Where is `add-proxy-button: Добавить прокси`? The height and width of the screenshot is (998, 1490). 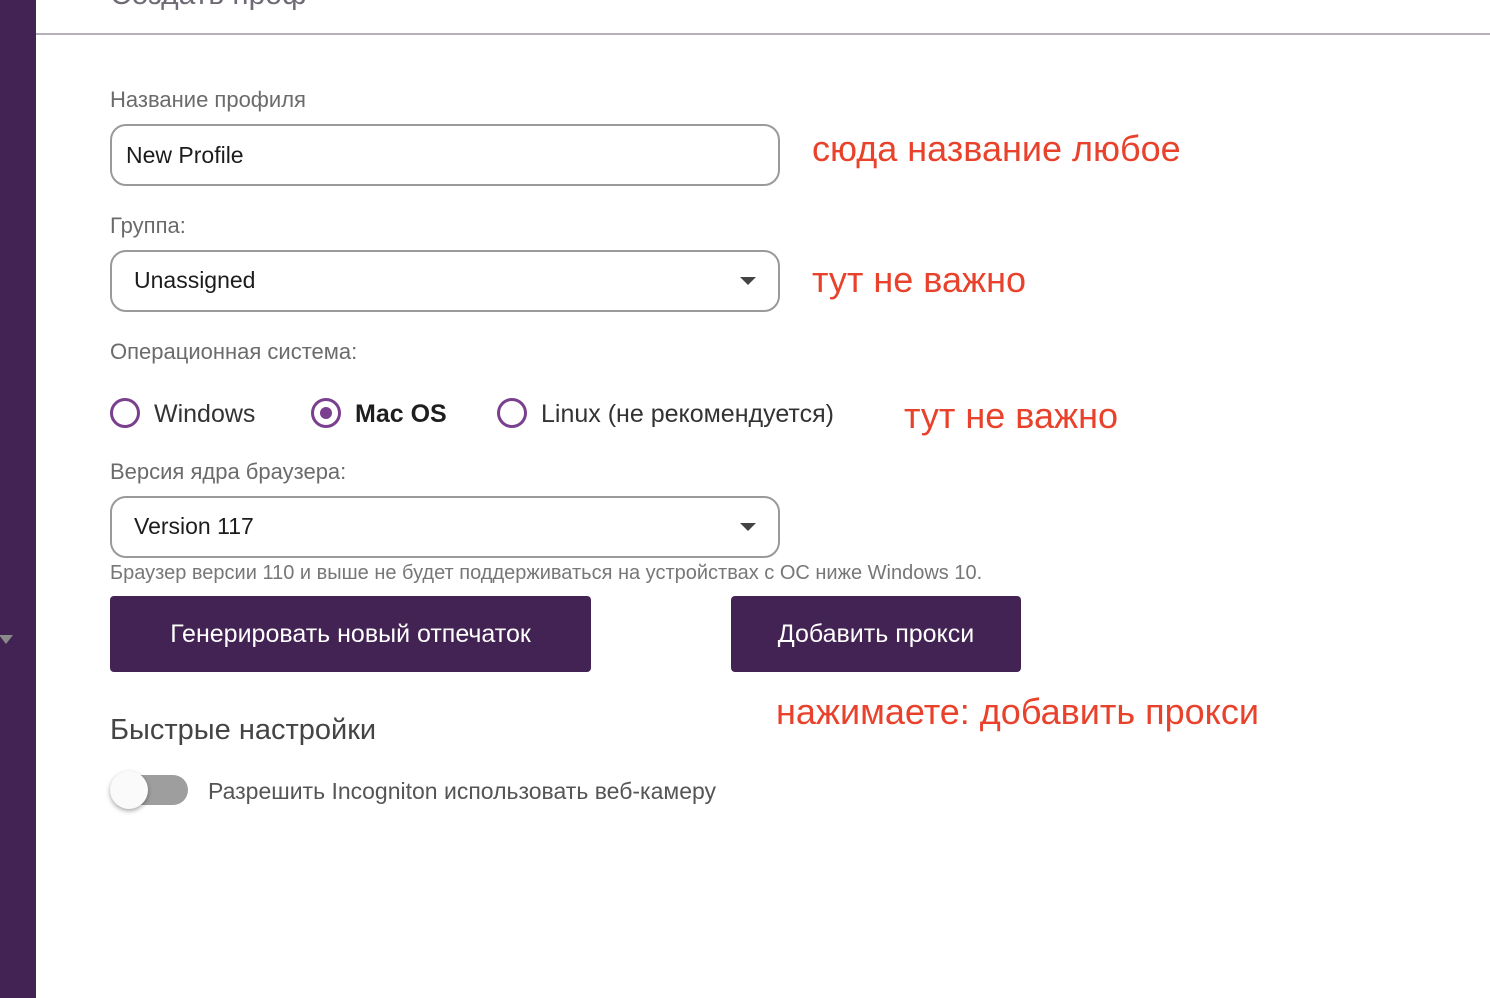
add-proxy-button: Добавить прокси is located at coordinates (876, 634).